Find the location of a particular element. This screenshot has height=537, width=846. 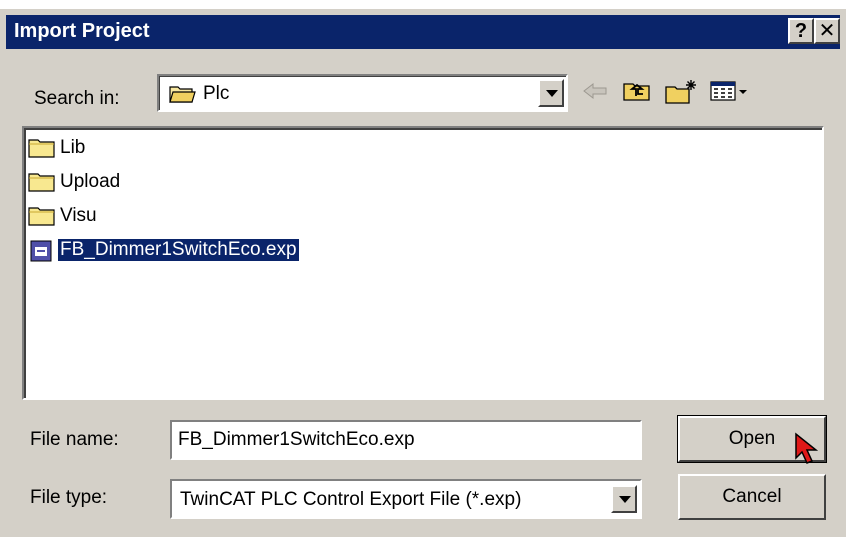

up-one-level-icon is located at coordinates (637, 93).